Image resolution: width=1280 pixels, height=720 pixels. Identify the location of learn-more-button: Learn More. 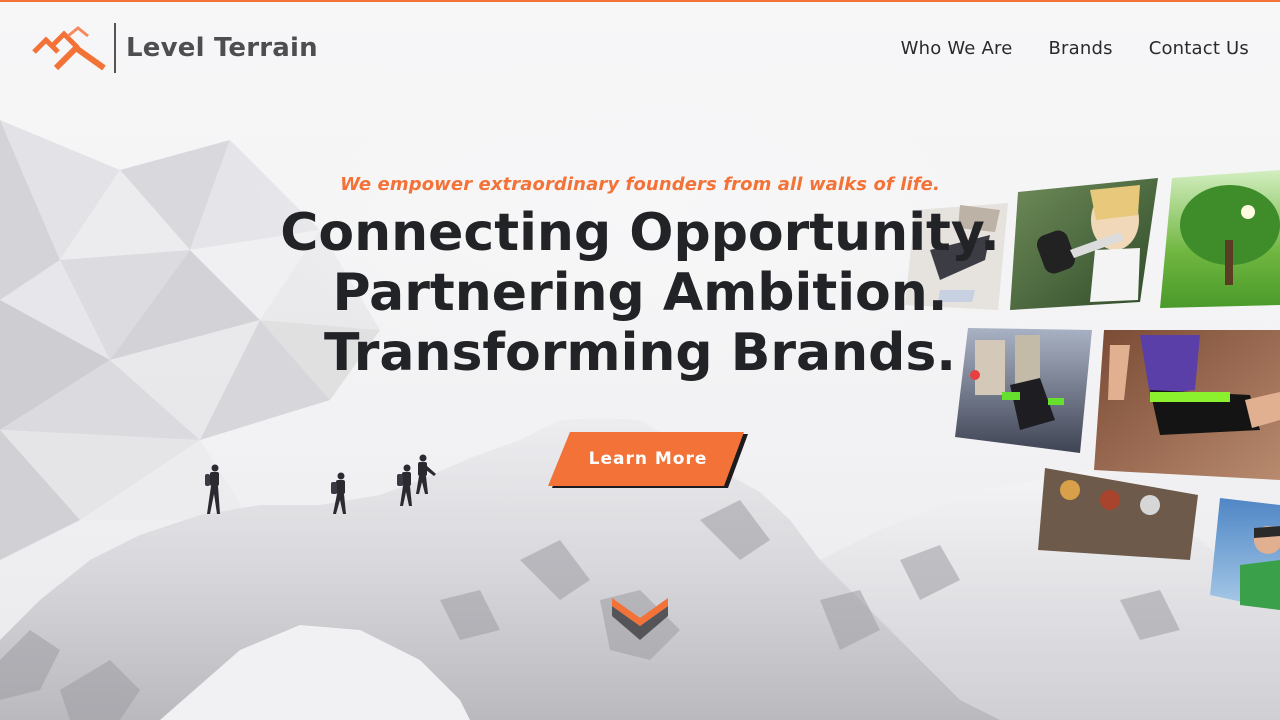
(648, 460).